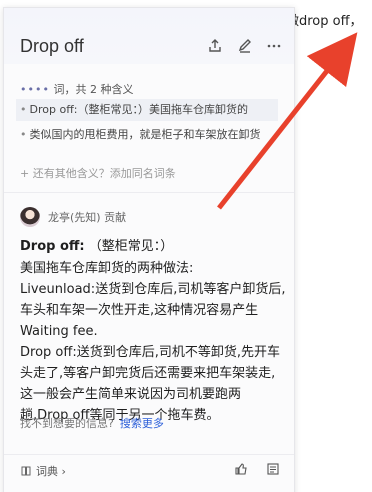 This screenshot has height=492, width=372. Describe the element at coordinates (92, 423) in the screenshot. I see `help-row: 找不到想要的信息? 搜索更多` at that location.